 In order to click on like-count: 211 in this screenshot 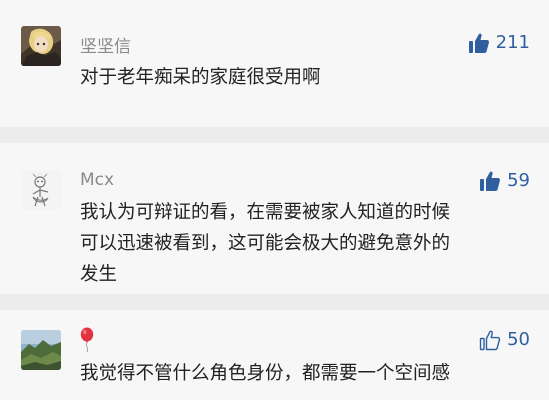, I will do `click(512, 42)`.